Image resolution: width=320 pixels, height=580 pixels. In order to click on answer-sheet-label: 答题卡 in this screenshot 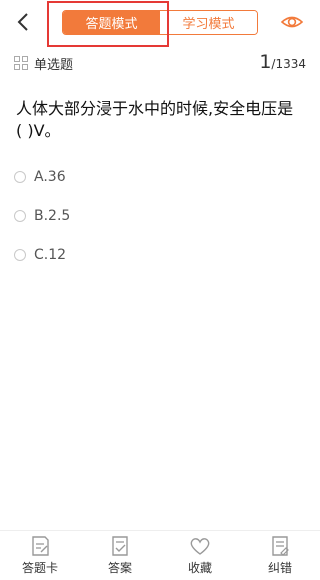, I will do `click(39, 568)`.